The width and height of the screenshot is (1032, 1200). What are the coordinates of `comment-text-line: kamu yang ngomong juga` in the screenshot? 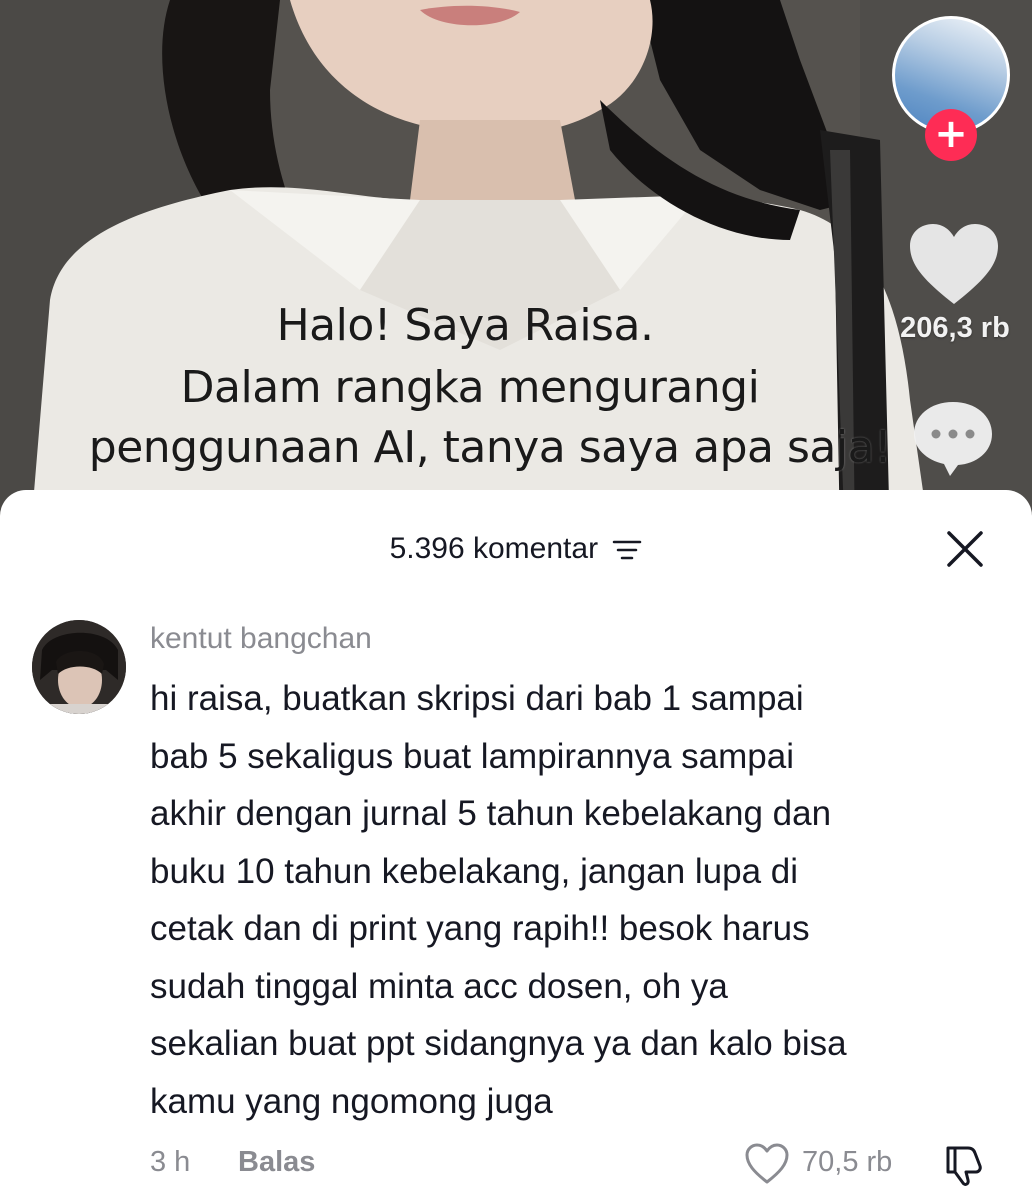 It's located at (351, 1101).